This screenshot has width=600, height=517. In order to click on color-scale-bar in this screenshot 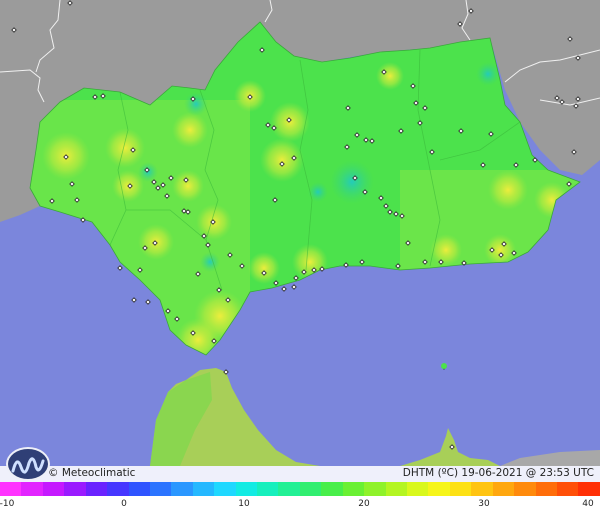, I will do `click(300, 489)`.